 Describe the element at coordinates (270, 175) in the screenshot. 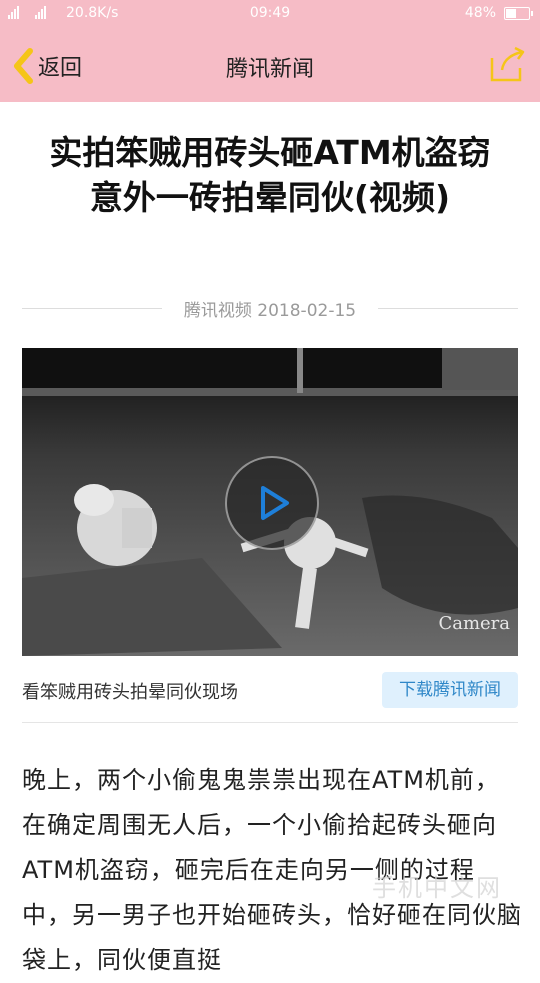

I see `article-title: 实拍笨贼用砖头砸ATM机盗窃 意外一砖拍晕同伙(视频)` at that location.